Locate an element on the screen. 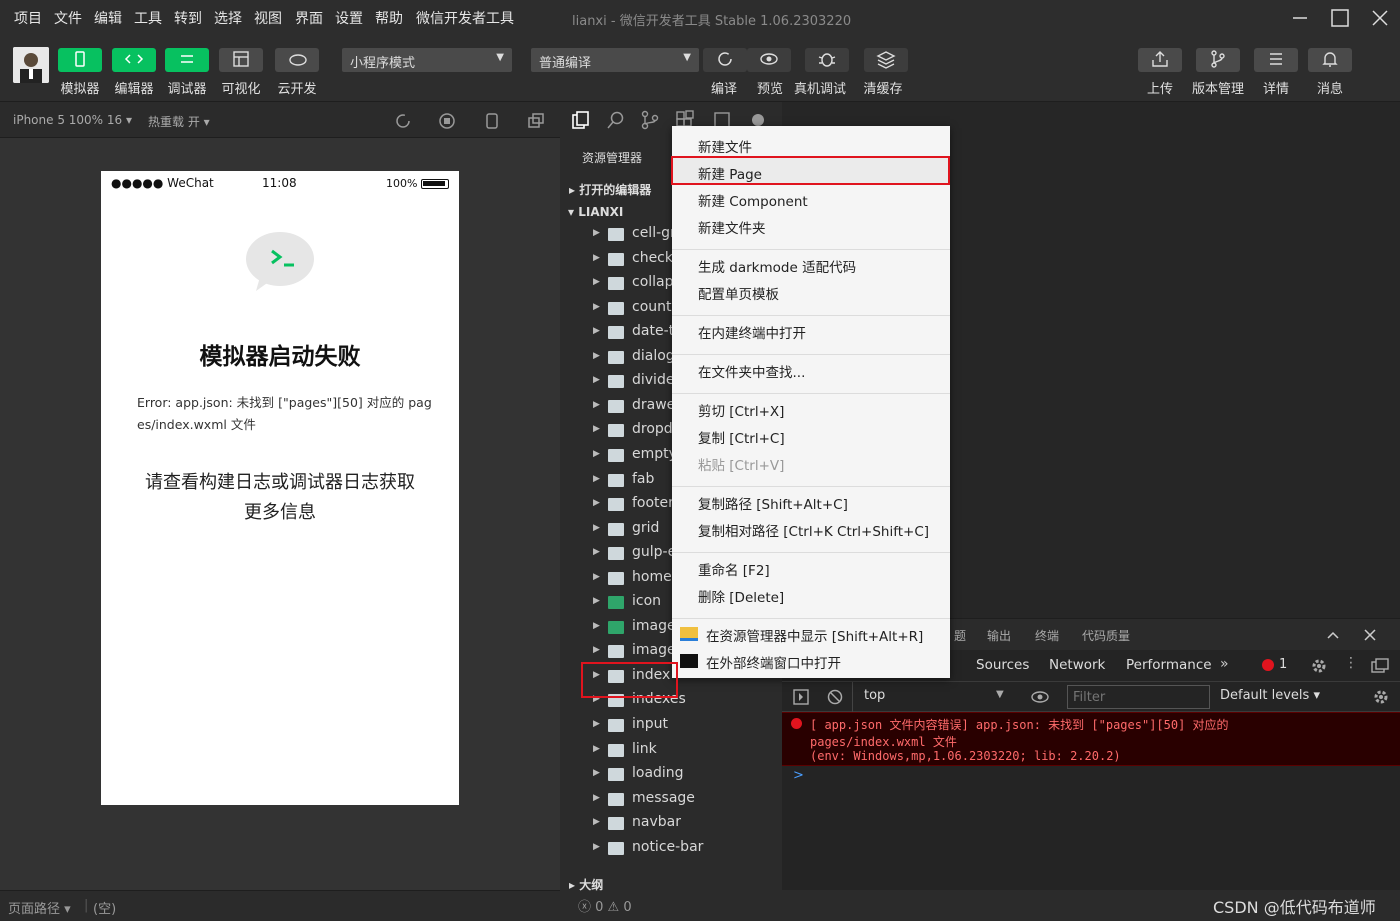 Image resolution: width=1400 pixels, height=921 pixels. layers-button is located at coordinates (886, 60).